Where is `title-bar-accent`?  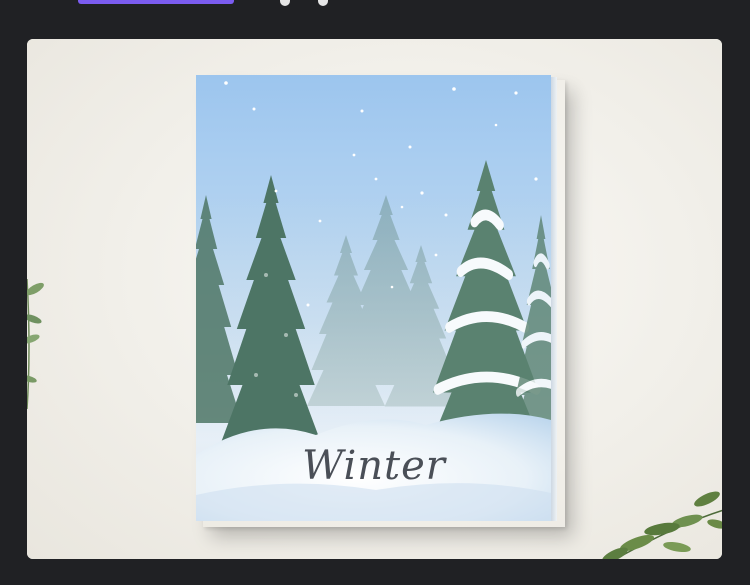
title-bar-accent is located at coordinates (156, 2).